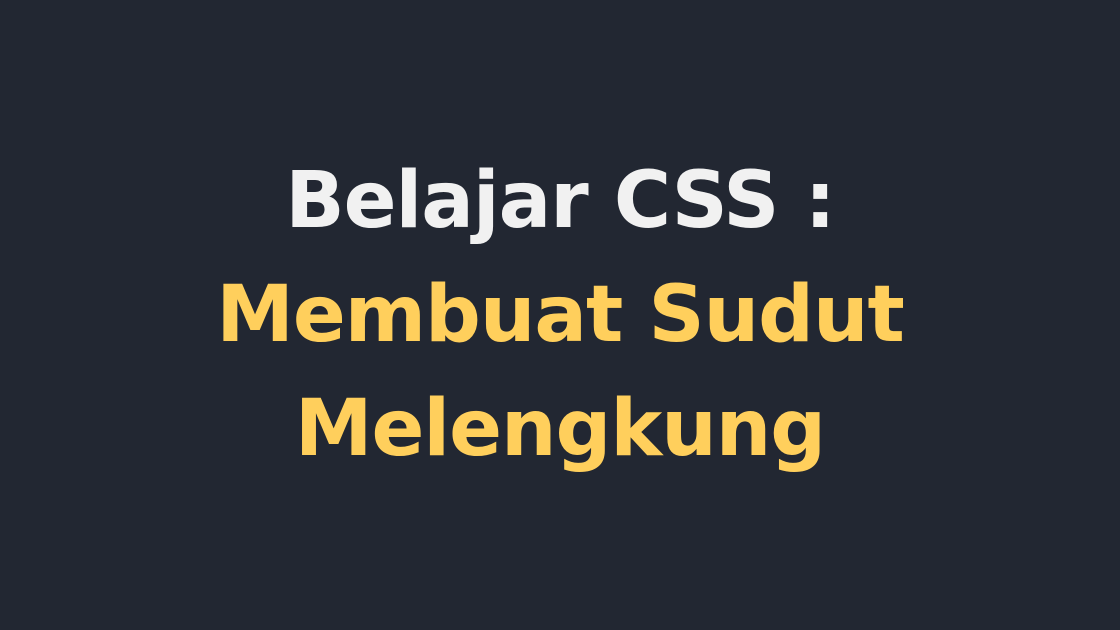 The width and height of the screenshot is (1120, 630). I want to click on title-line-2: Membuat Sudut, so click(560, 315).